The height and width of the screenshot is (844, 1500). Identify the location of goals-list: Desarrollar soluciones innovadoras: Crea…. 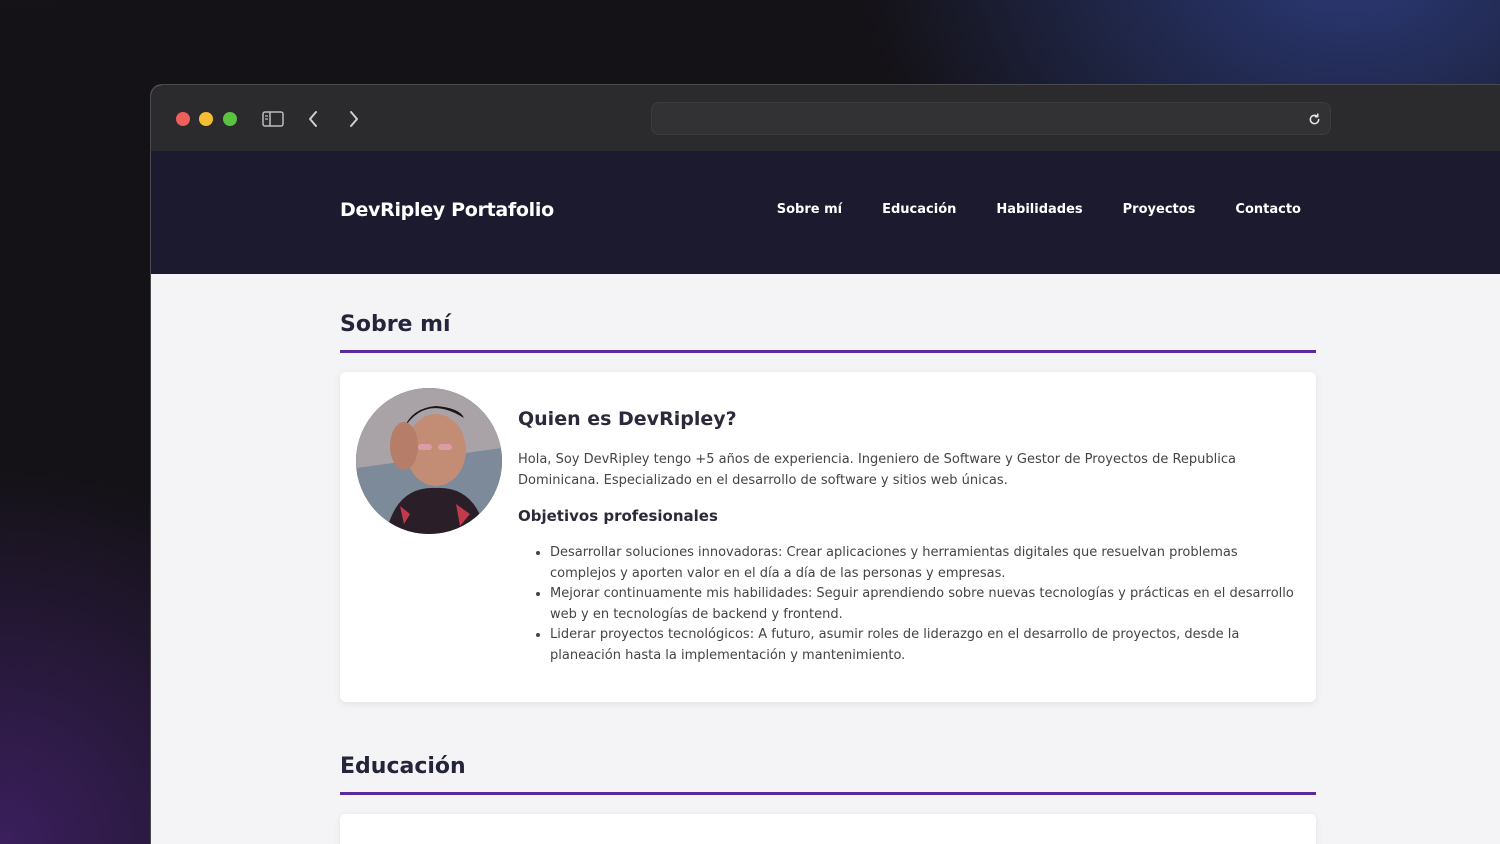
(908, 604).